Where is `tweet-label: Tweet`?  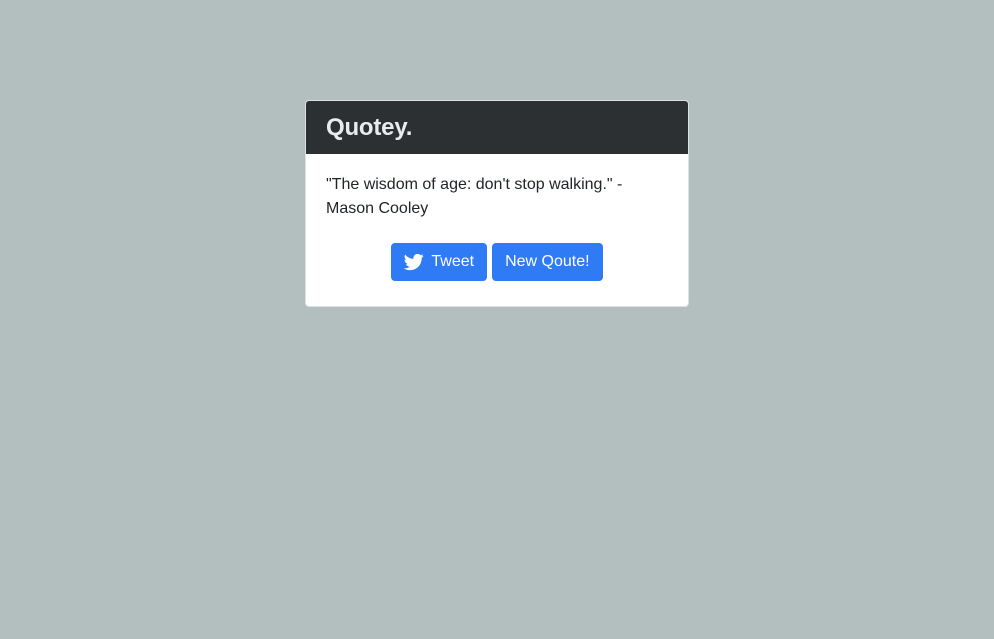 tweet-label: Tweet is located at coordinates (453, 261).